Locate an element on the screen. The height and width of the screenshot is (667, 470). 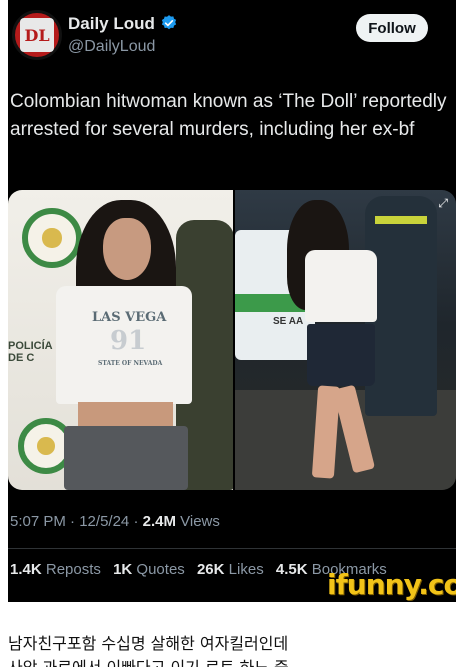
tweet-meta: 5:07 PM · 12/5/24 · 2.4M Views is located at coordinates (115, 521).